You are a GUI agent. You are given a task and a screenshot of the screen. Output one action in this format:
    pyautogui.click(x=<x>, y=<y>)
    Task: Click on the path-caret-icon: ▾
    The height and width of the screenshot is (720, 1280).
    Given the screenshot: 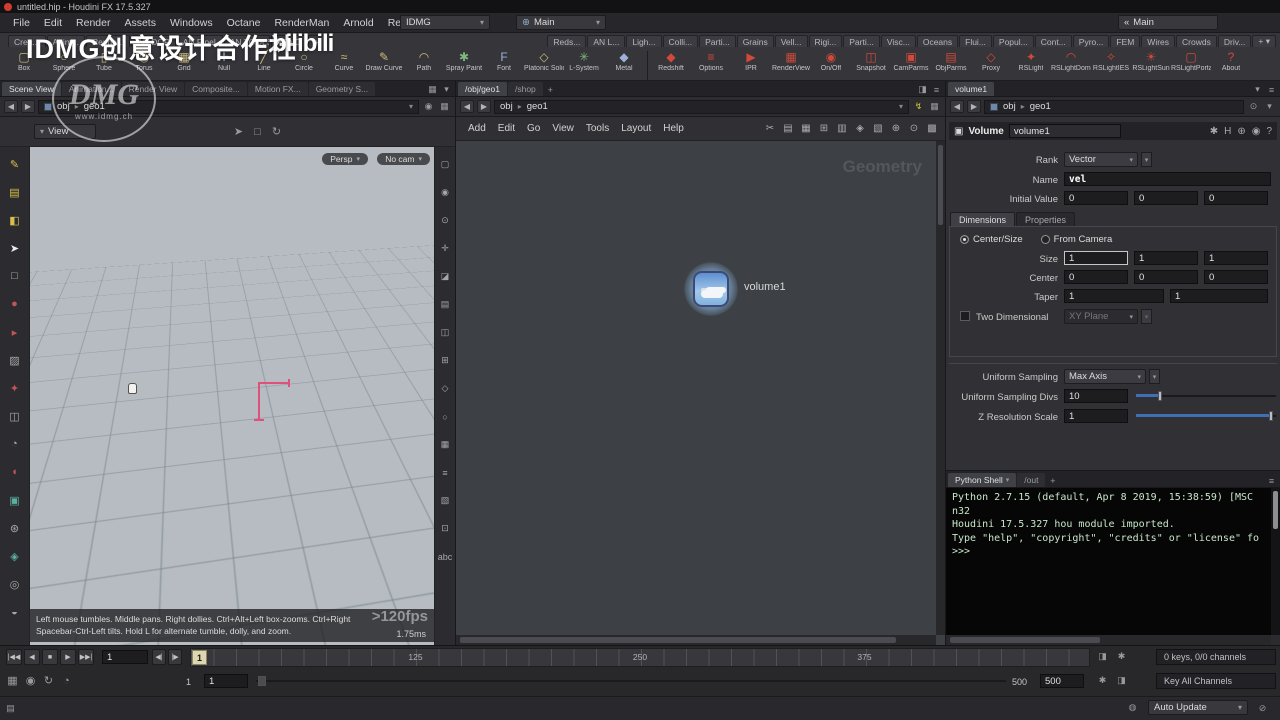 What is the action you would take?
    pyautogui.click(x=901, y=106)
    